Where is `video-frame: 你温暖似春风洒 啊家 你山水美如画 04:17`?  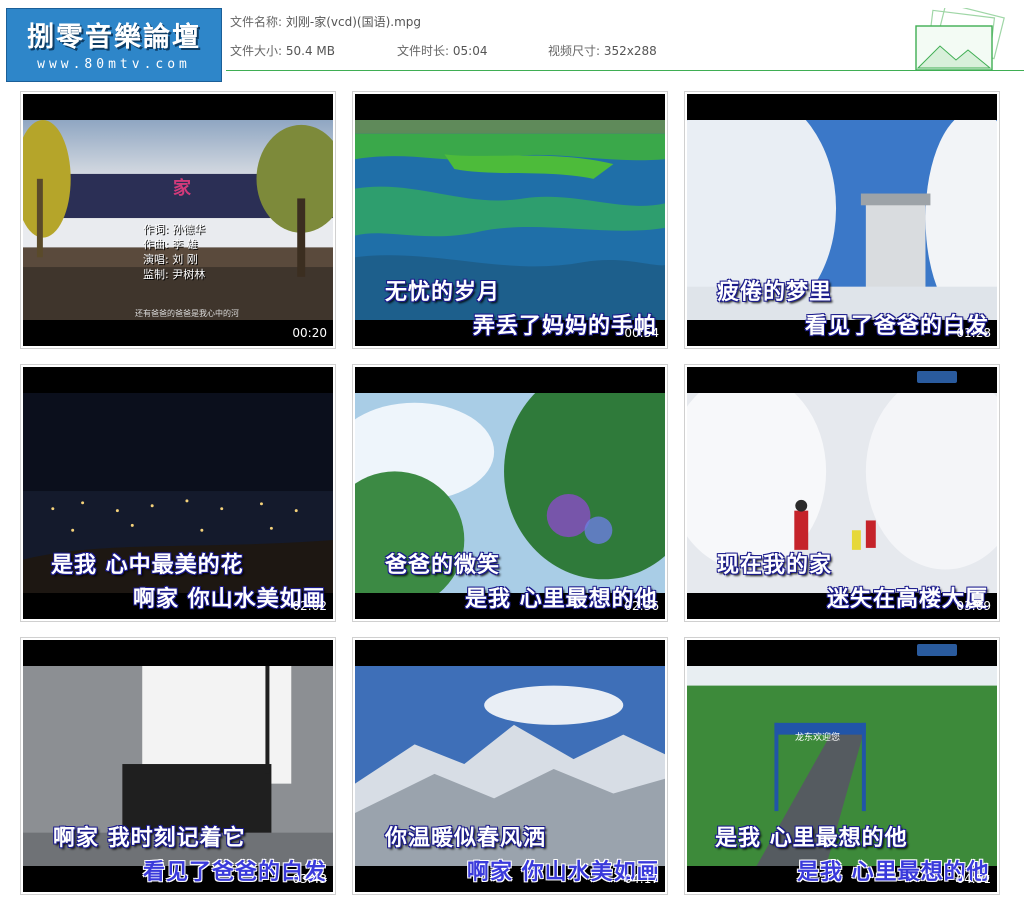 video-frame: 你温暖似春风洒 啊家 你山水美如画 04:17 is located at coordinates (510, 766).